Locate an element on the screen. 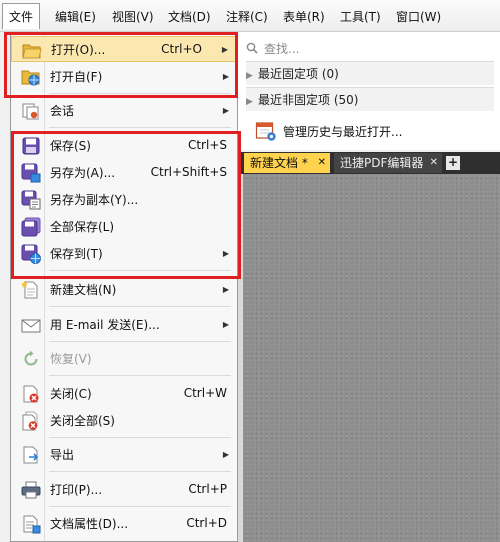 This screenshot has height=542, width=500. add-tab-button: + is located at coordinates (453, 163).